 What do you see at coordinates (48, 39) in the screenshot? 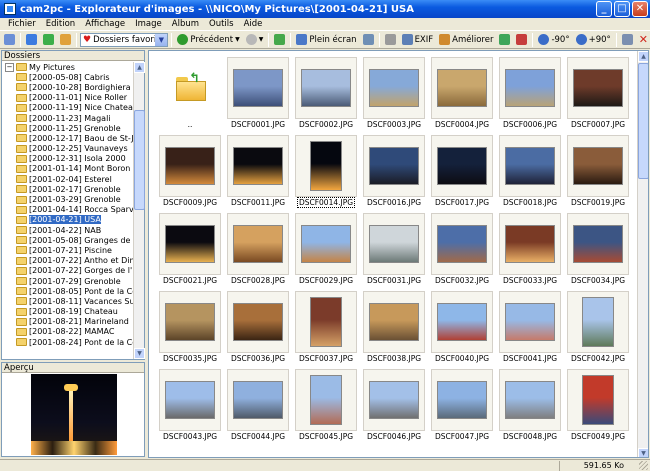
I see `view-thumbnails-button` at bounding box center [48, 39].